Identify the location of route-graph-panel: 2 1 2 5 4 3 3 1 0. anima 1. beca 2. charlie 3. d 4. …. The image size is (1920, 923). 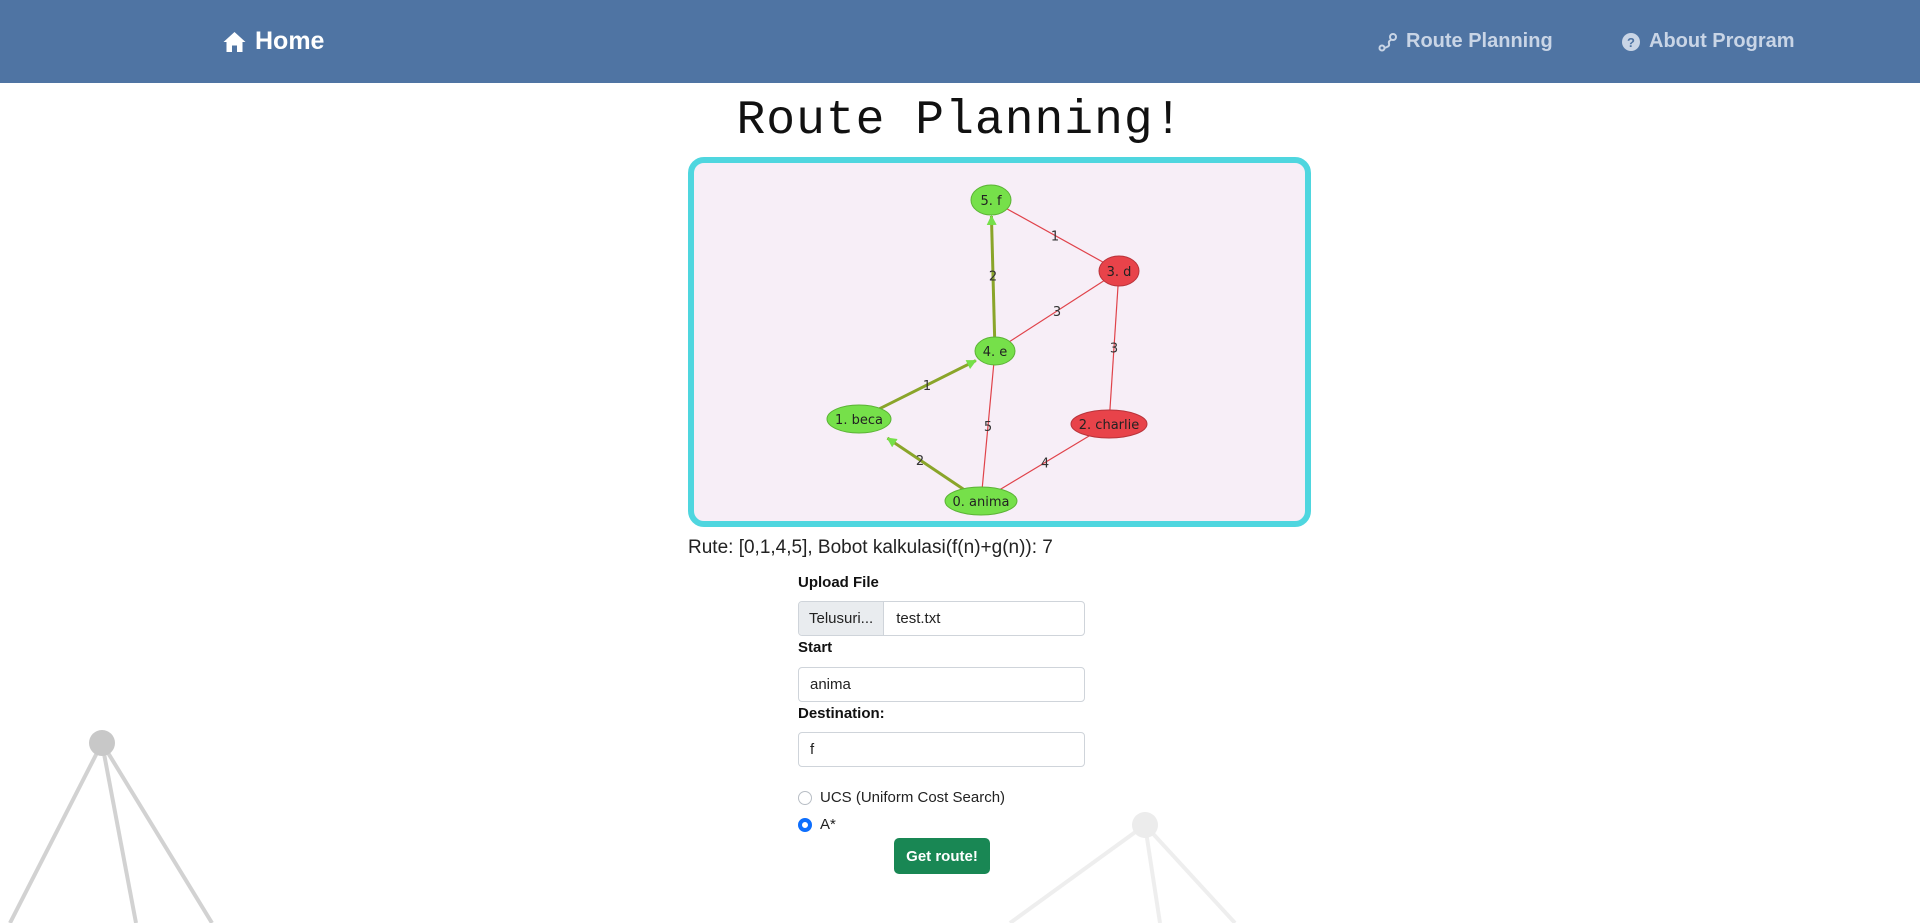
(999, 342).